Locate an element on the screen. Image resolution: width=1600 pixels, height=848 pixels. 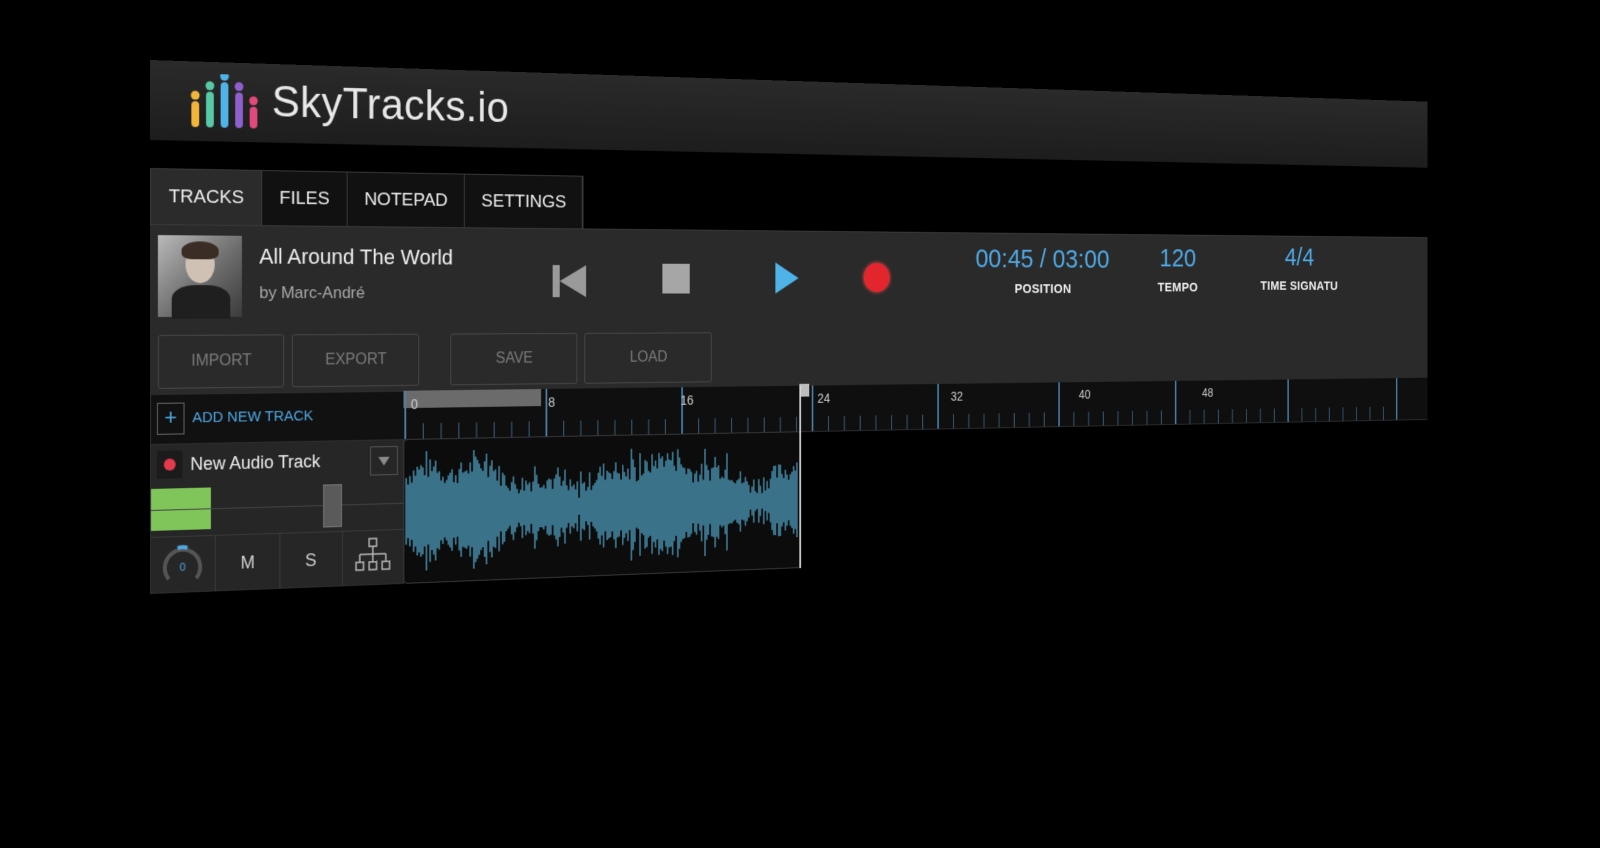
position-label: POSITION is located at coordinates (1043, 289).